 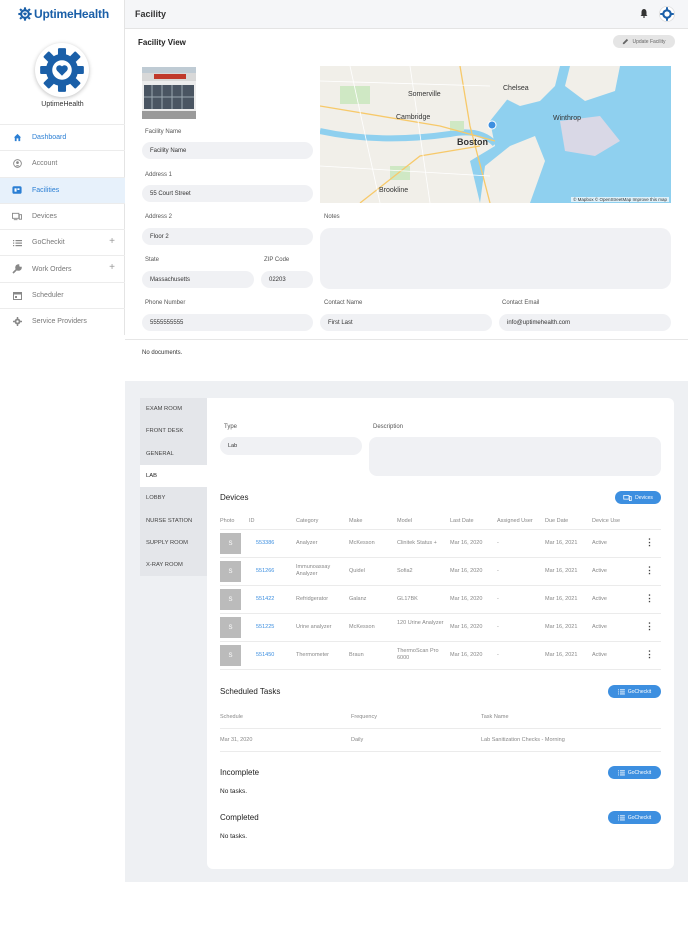 What do you see at coordinates (417, 543) in the screenshot?
I see `device-model: Clinitek Status +` at bounding box center [417, 543].